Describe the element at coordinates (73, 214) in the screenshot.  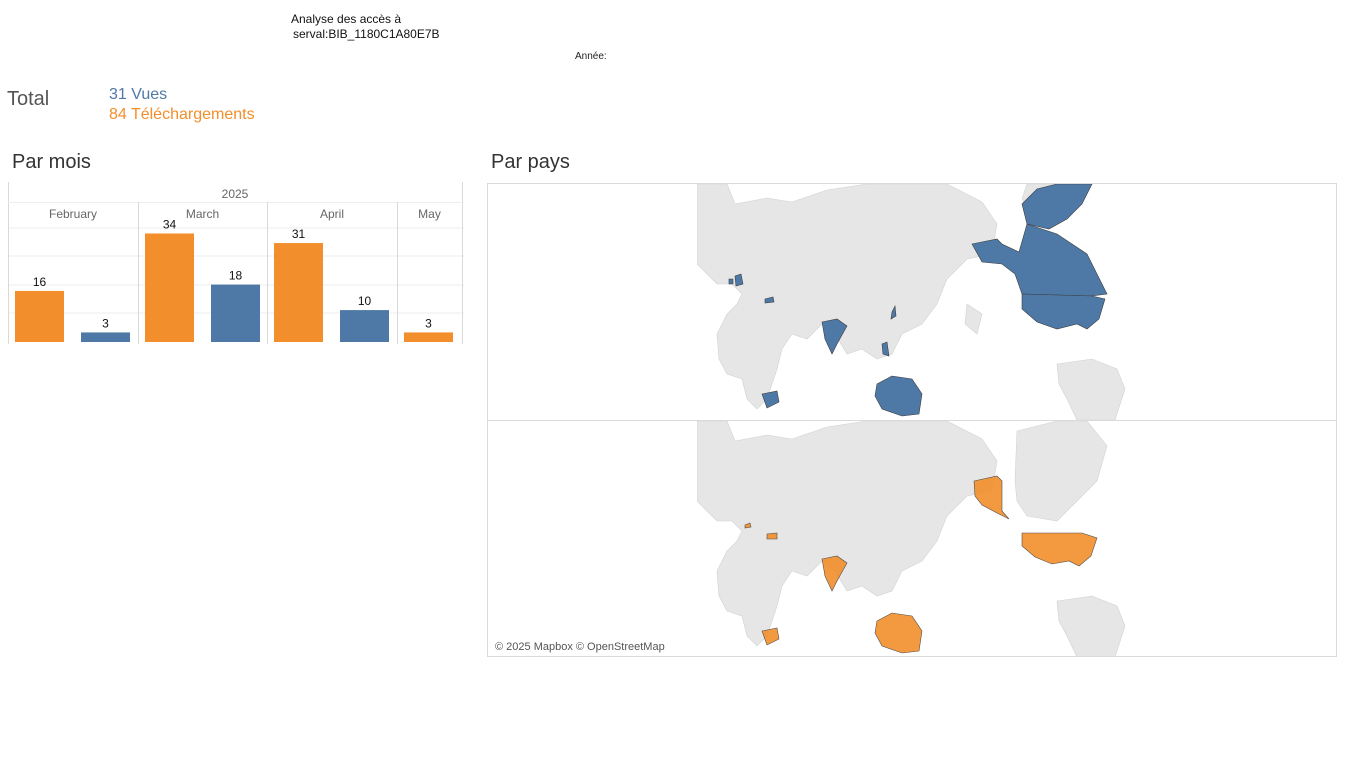
I see `month-label: February` at that location.